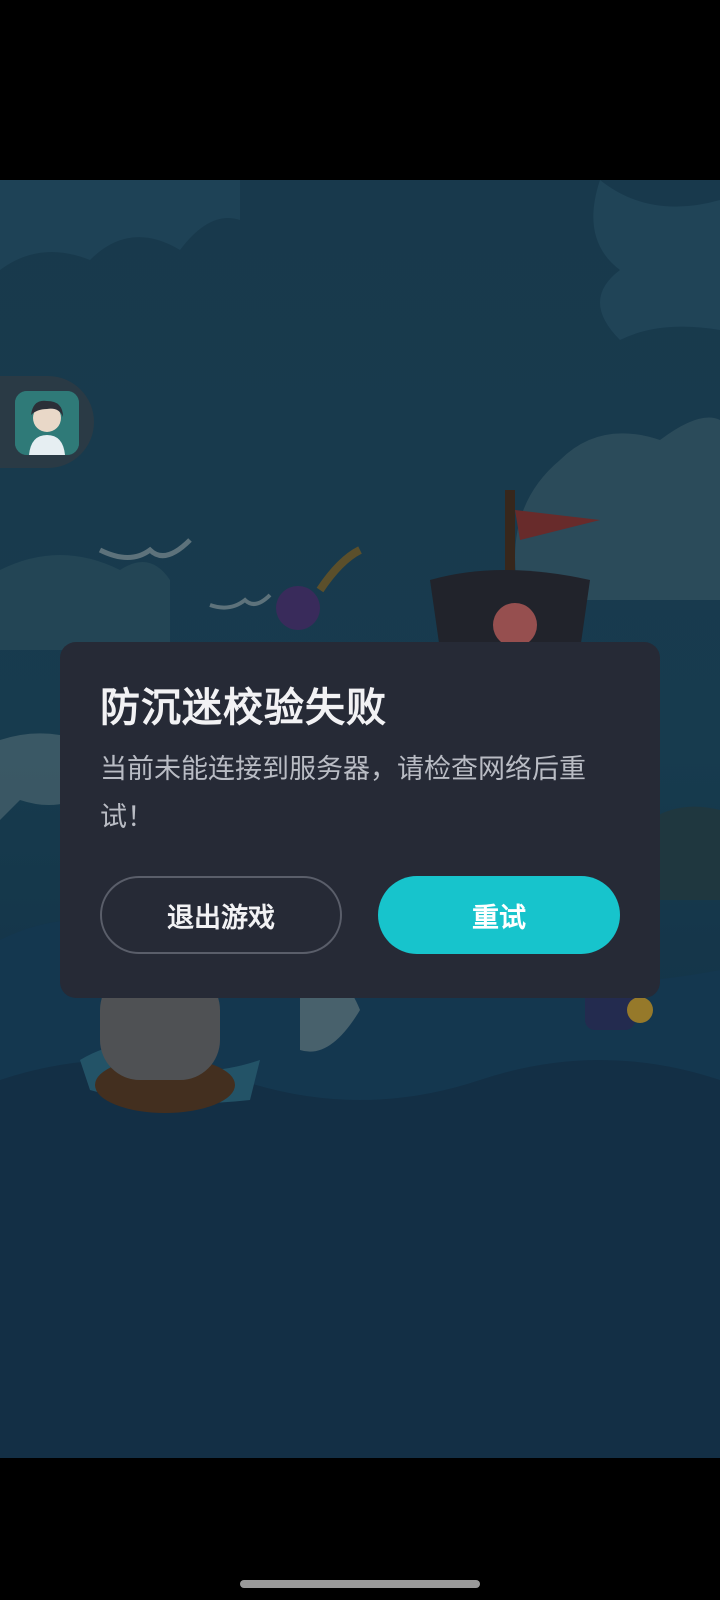  What do you see at coordinates (221, 915) in the screenshot?
I see `exit-game-button: 退出游戏` at bounding box center [221, 915].